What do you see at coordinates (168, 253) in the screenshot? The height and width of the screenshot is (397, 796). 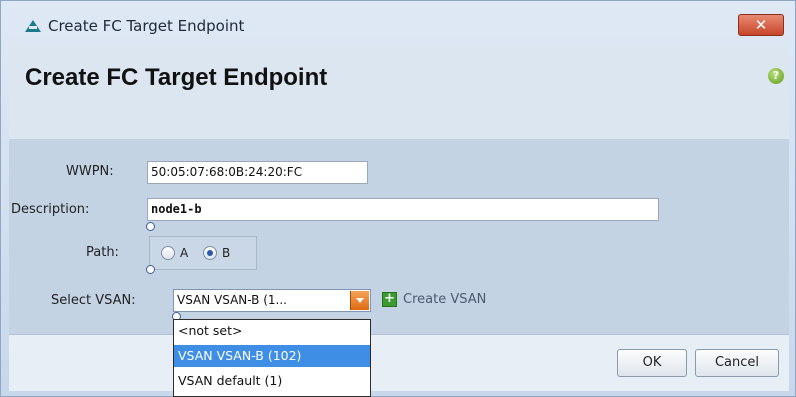 I see `path-radio-a` at bounding box center [168, 253].